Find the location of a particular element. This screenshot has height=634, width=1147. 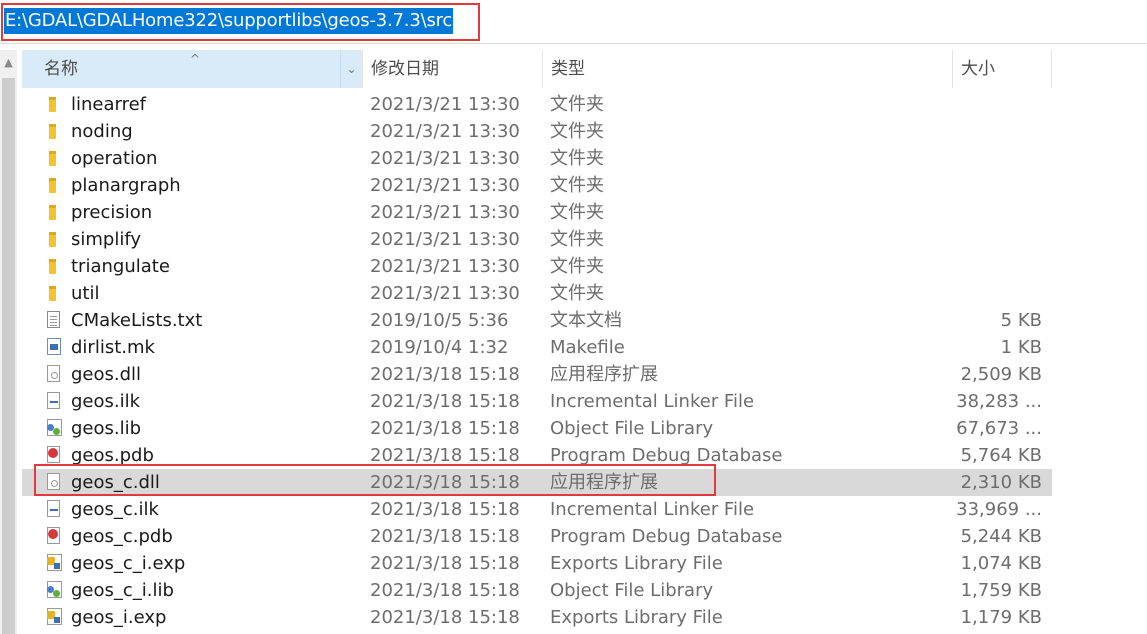

chevron-down-icon: ⌄ is located at coordinates (351, 69).